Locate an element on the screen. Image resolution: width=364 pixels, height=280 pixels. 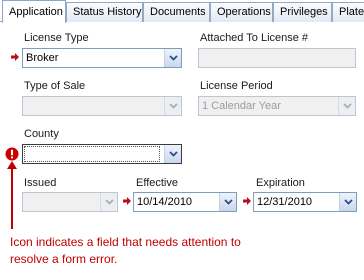
expiration-label: Expiration is located at coordinates (280, 183).